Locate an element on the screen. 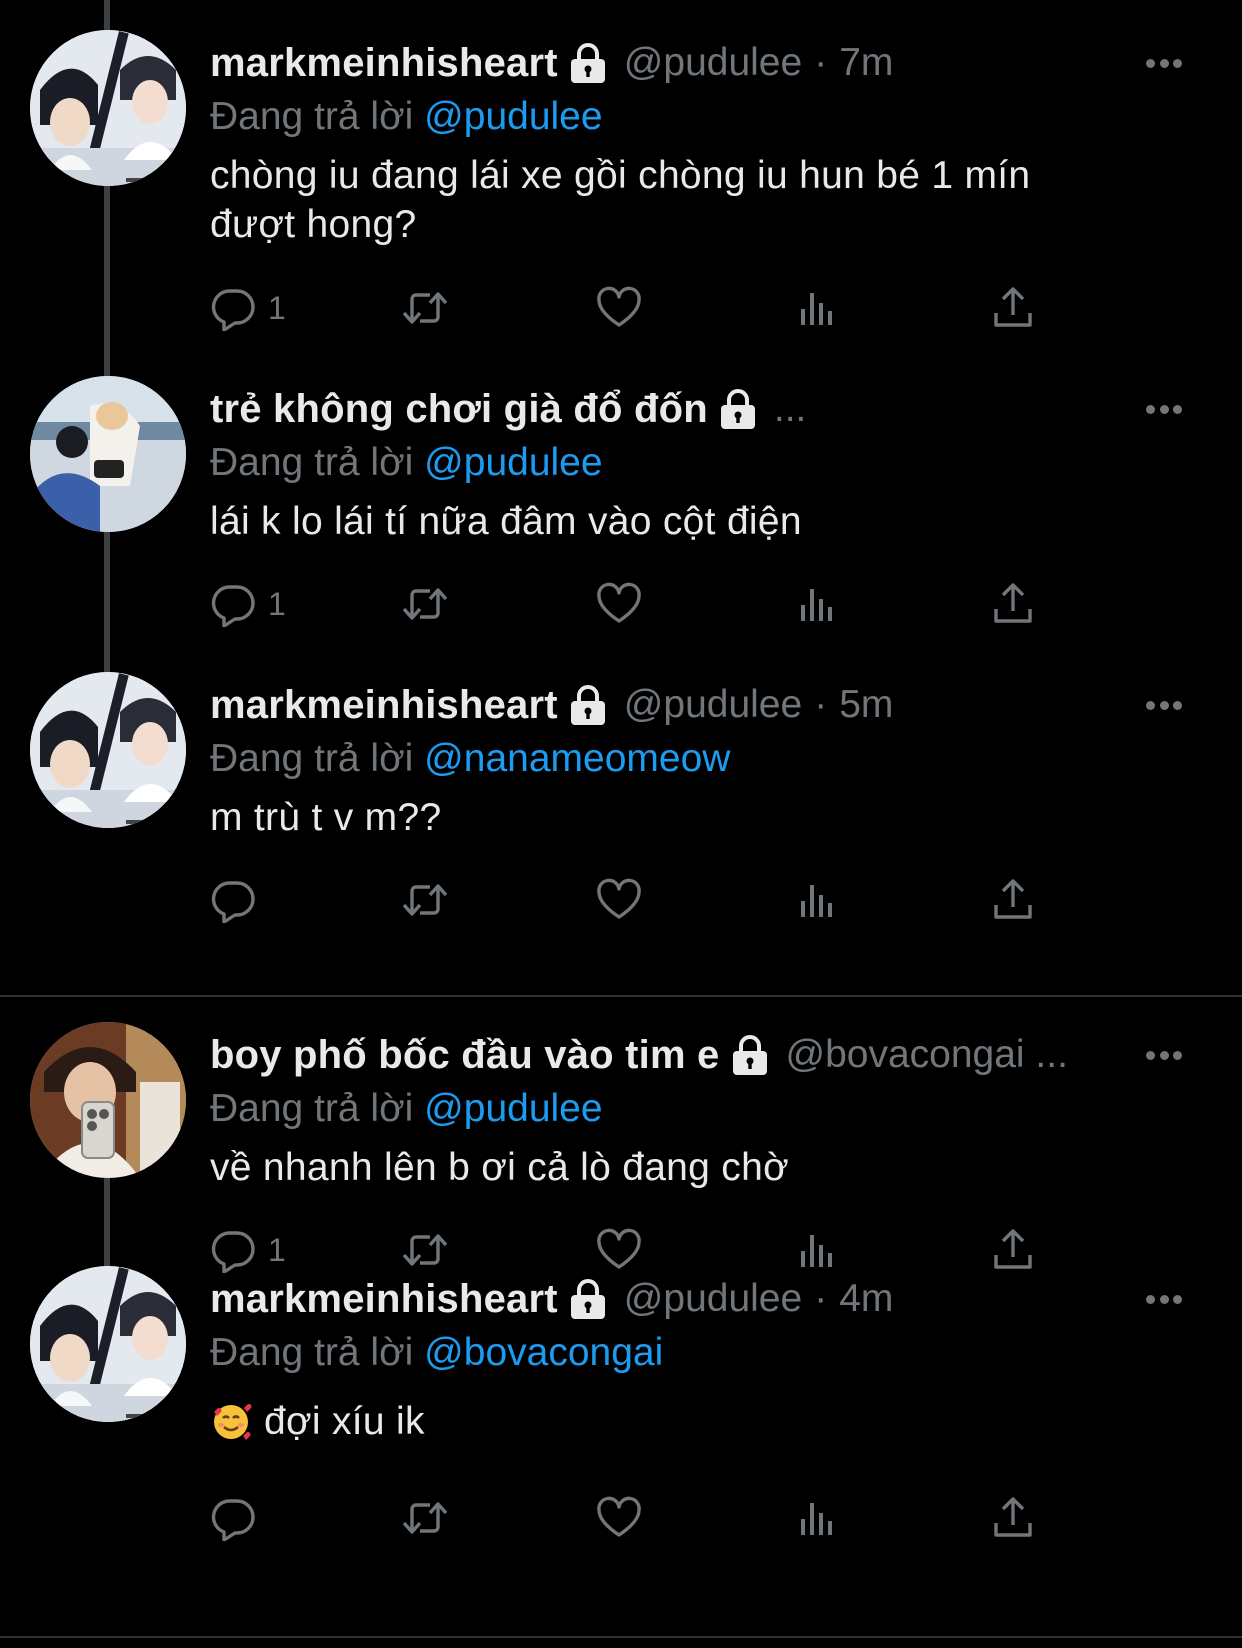 This screenshot has width=1242, height=1648. display-name: boy phố bốc đầu vào tim e is located at coordinates (465, 1055).